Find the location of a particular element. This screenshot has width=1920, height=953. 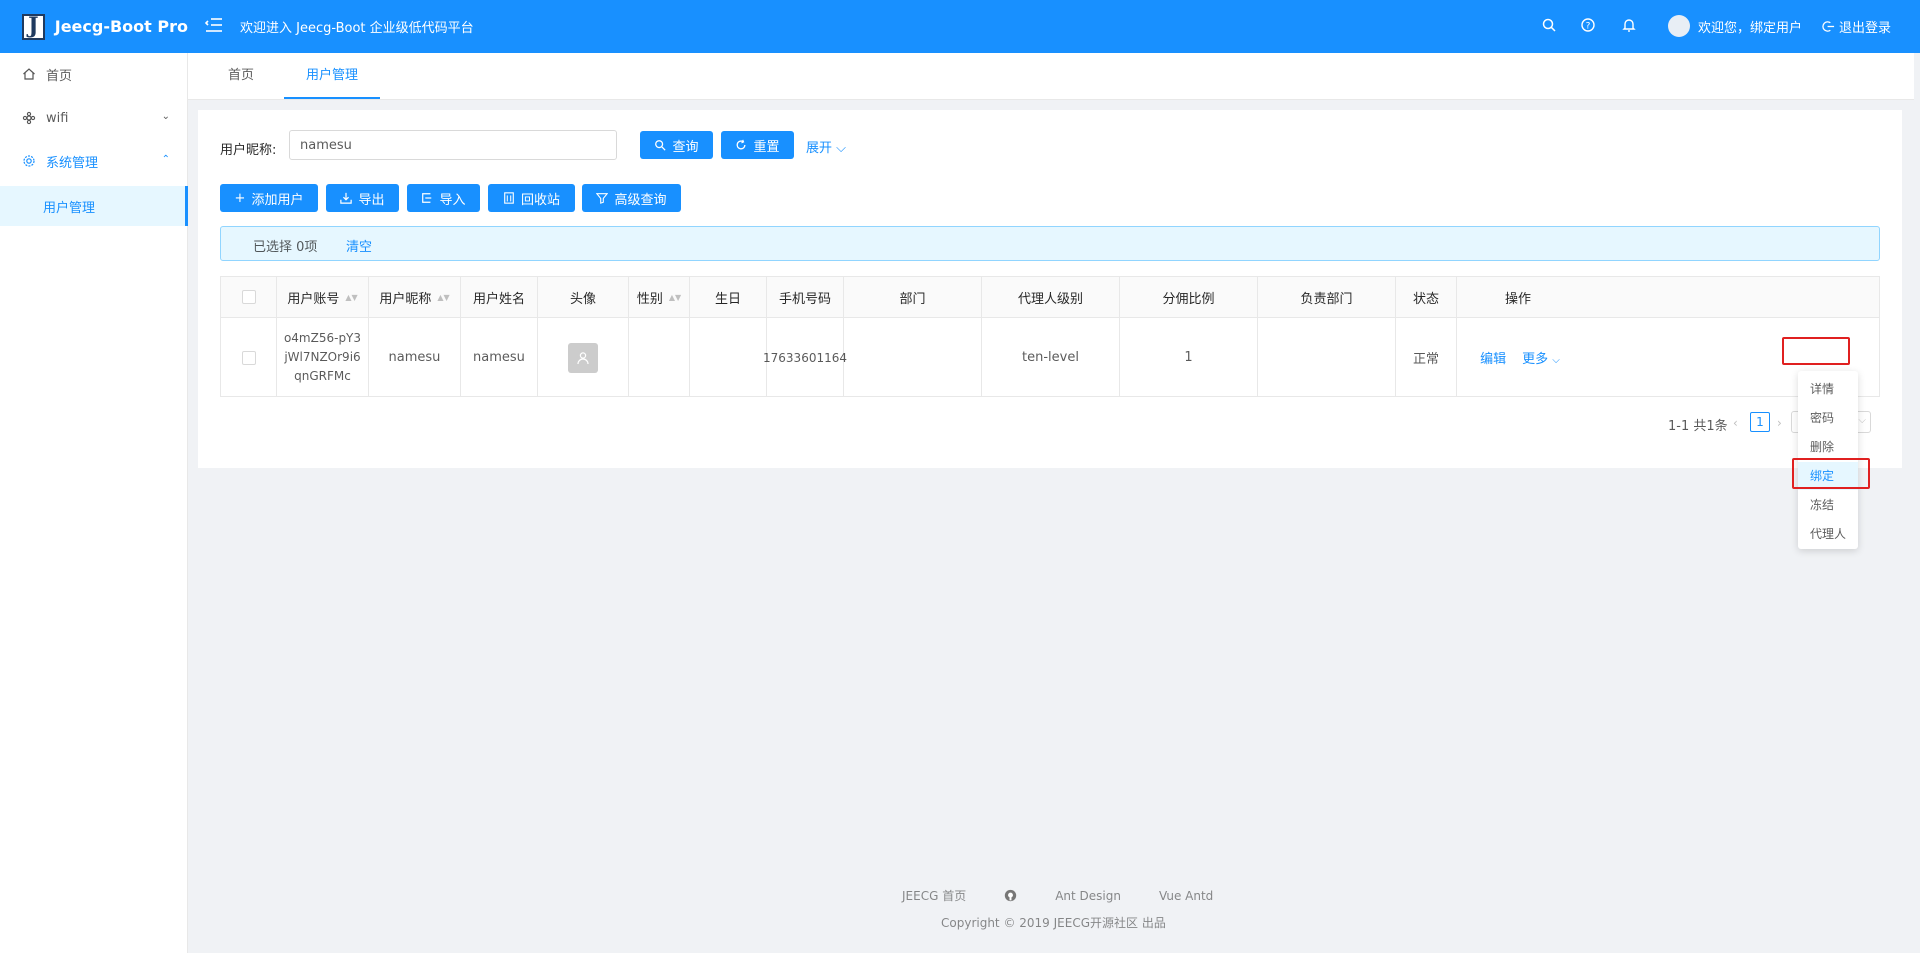

cell-status: 正常 is located at coordinates (1426, 357).